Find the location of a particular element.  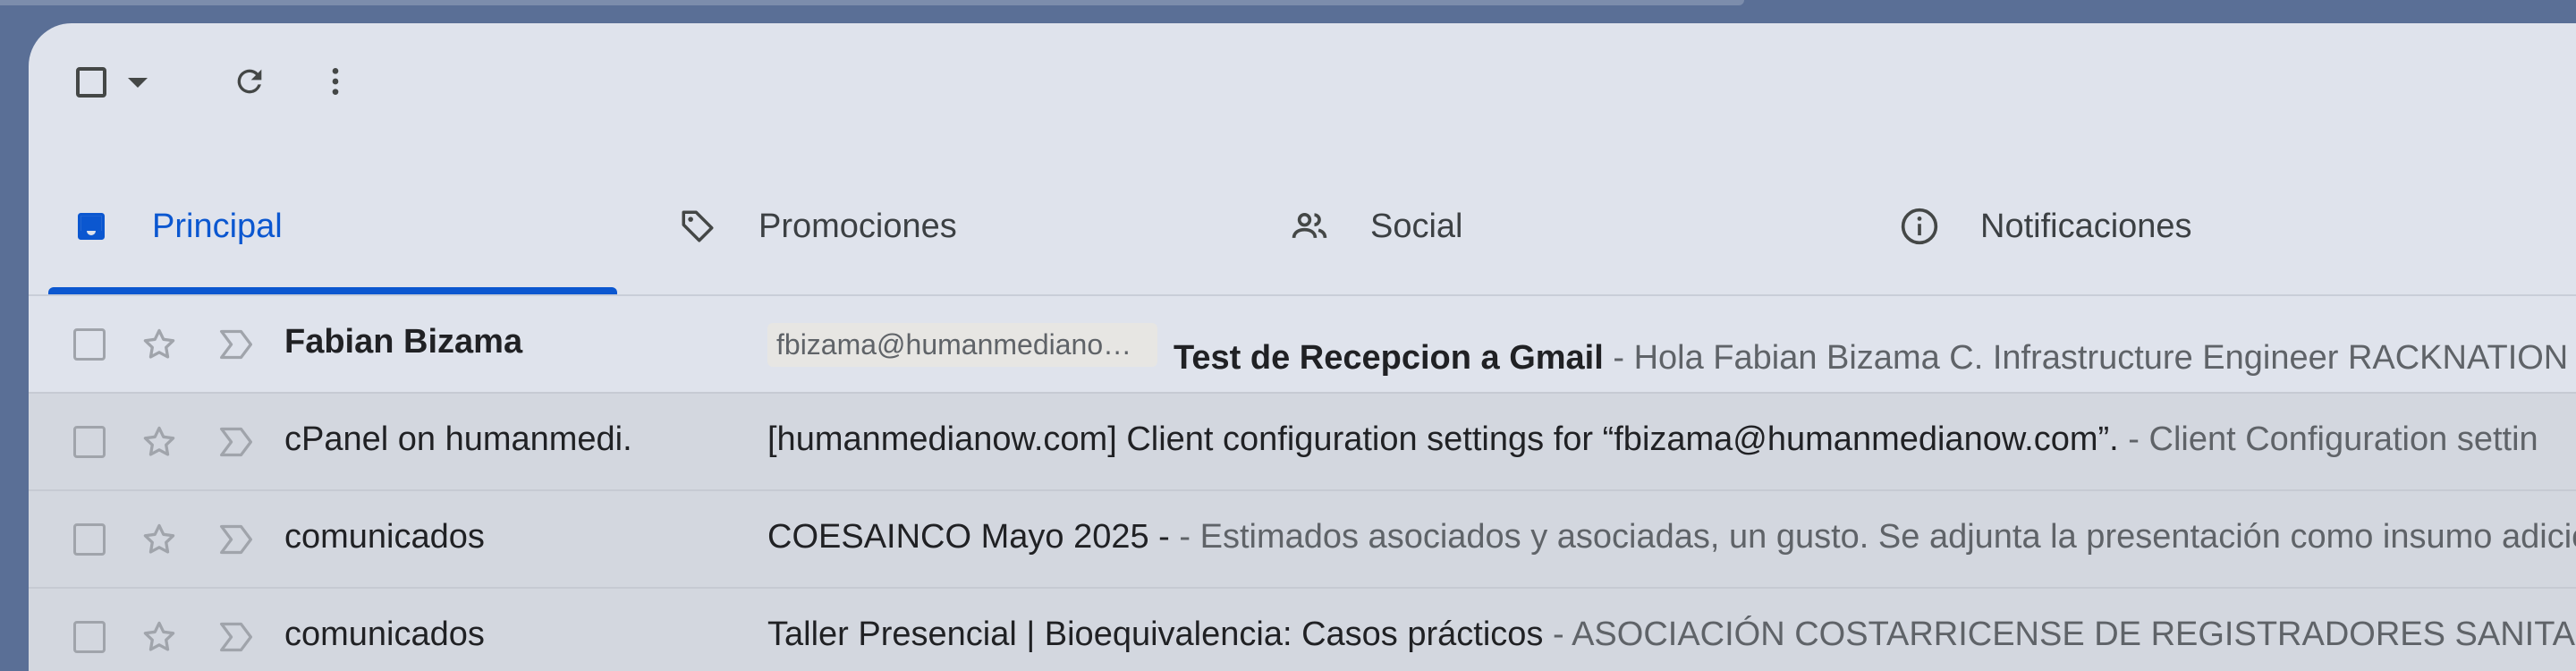

email-sender: cPanel on humanmedi. is located at coordinates (458, 439).